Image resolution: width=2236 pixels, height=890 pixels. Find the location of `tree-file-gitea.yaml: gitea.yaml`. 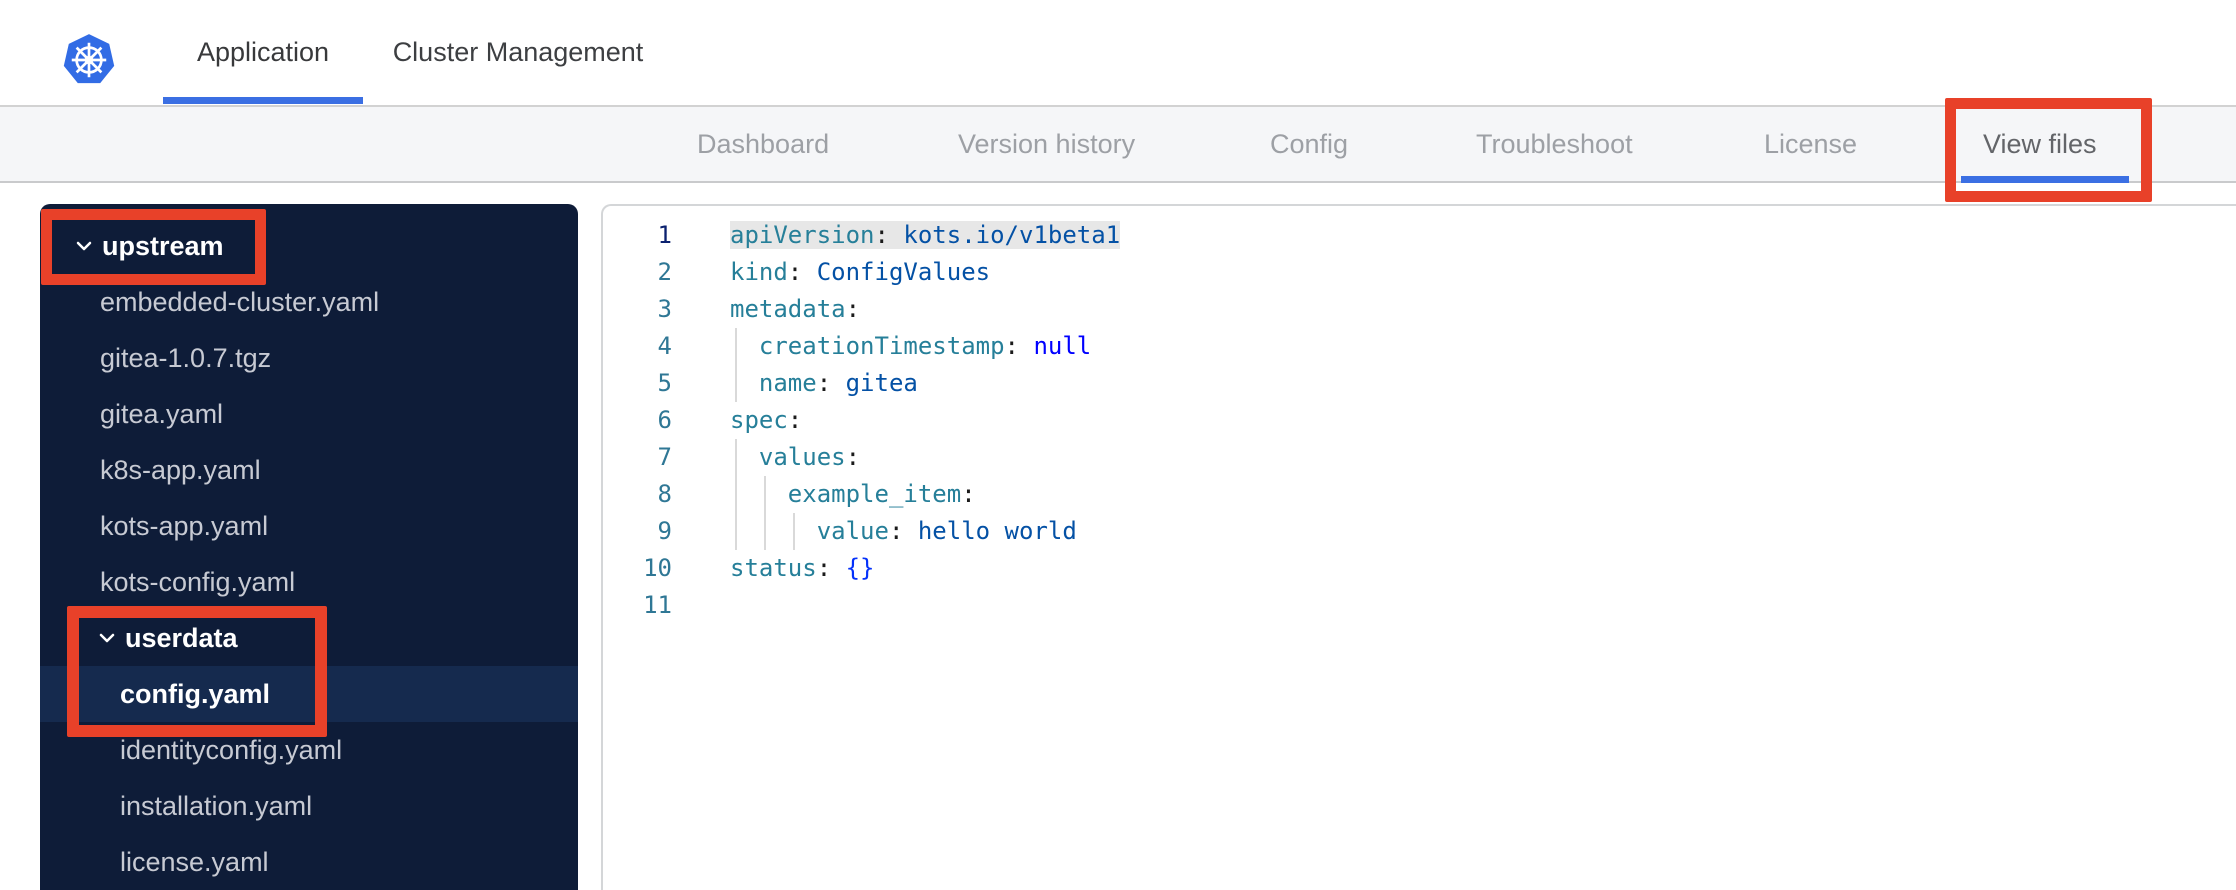

tree-file-gitea.yaml: gitea.yaml is located at coordinates (309, 414).